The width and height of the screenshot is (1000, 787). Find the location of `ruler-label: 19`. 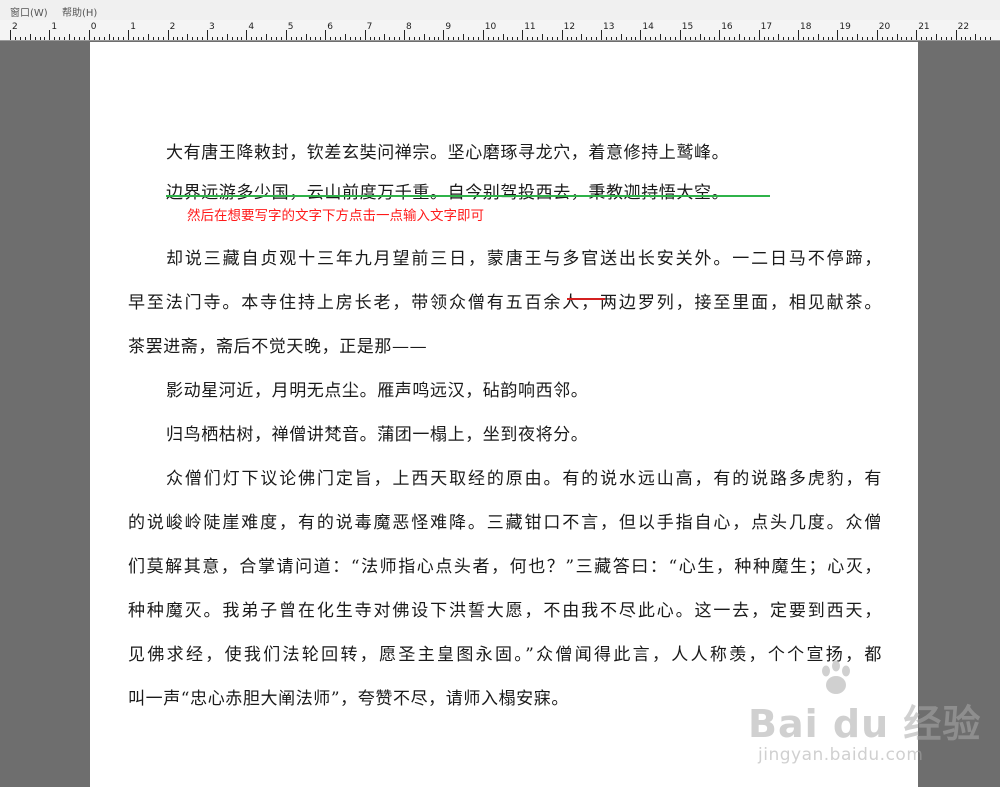

ruler-label: 19 is located at coordinates (845, 27).